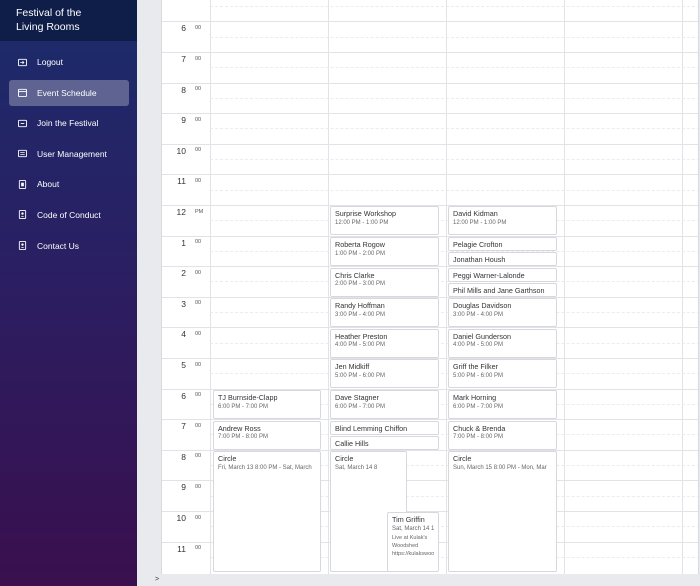 This screenshot has height=586, width=700. I want to click on event-title: Dave Stagner, so click(357, 397).